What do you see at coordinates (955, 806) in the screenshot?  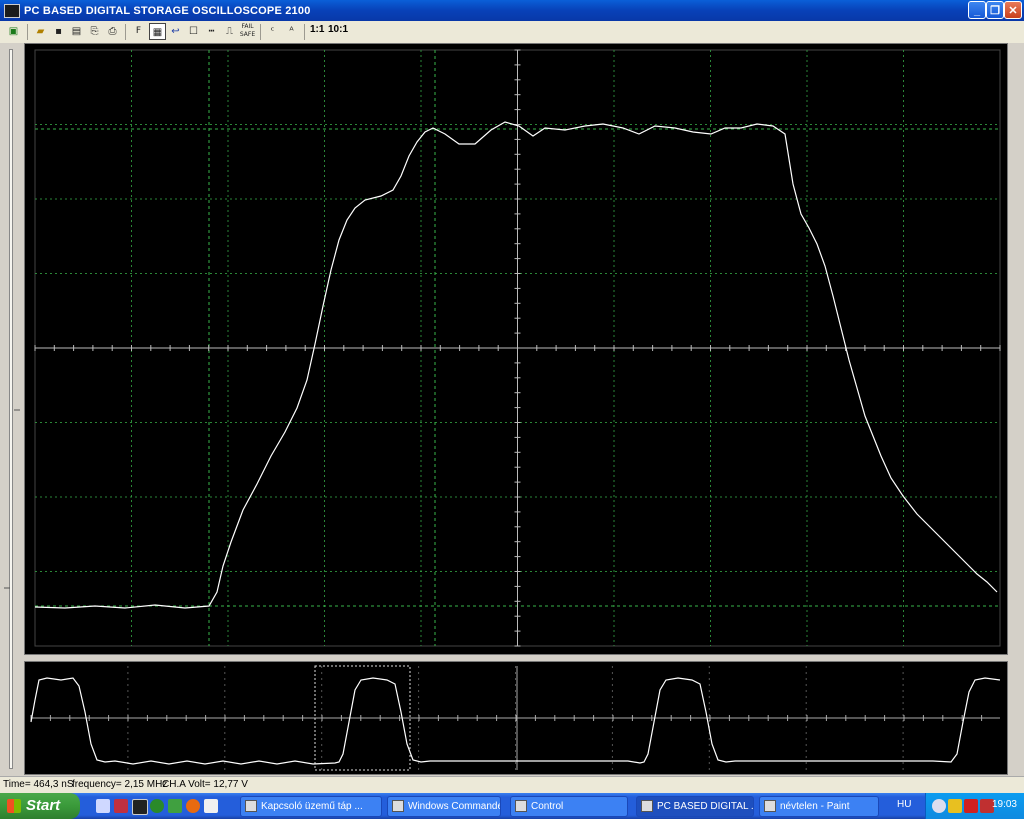 I see `tray-shield-icon` at bounding box center [955, 806].